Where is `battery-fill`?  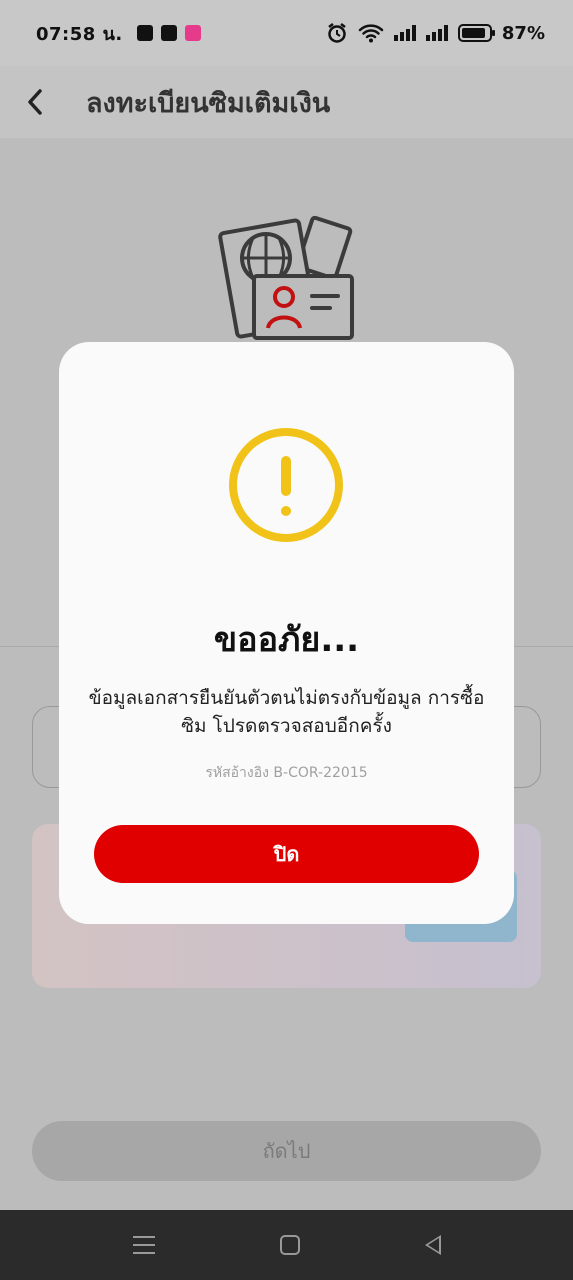 battery-fill is located at coordinates (473, 33).